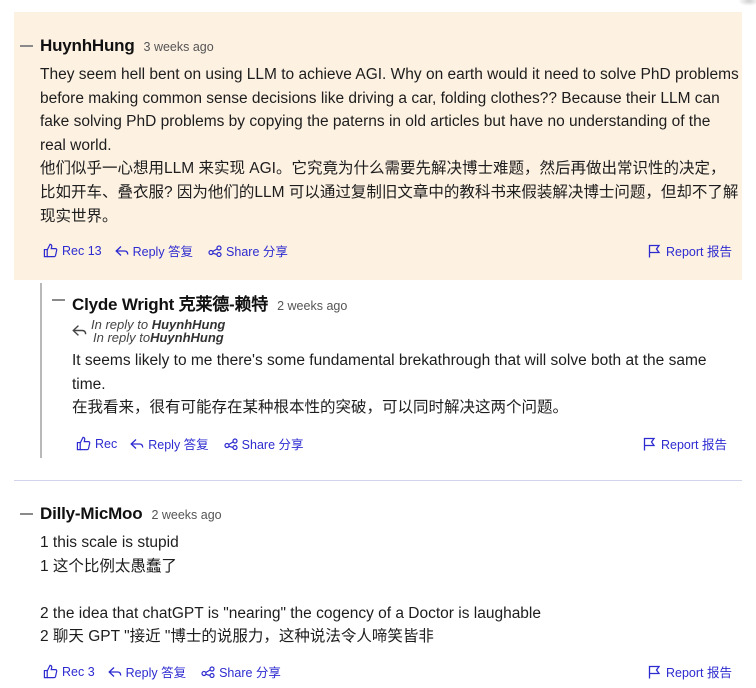  Describe the element at coordinates (187, 337) in the screenshot. I see `in-reply-name: HuynhHung` at that location.